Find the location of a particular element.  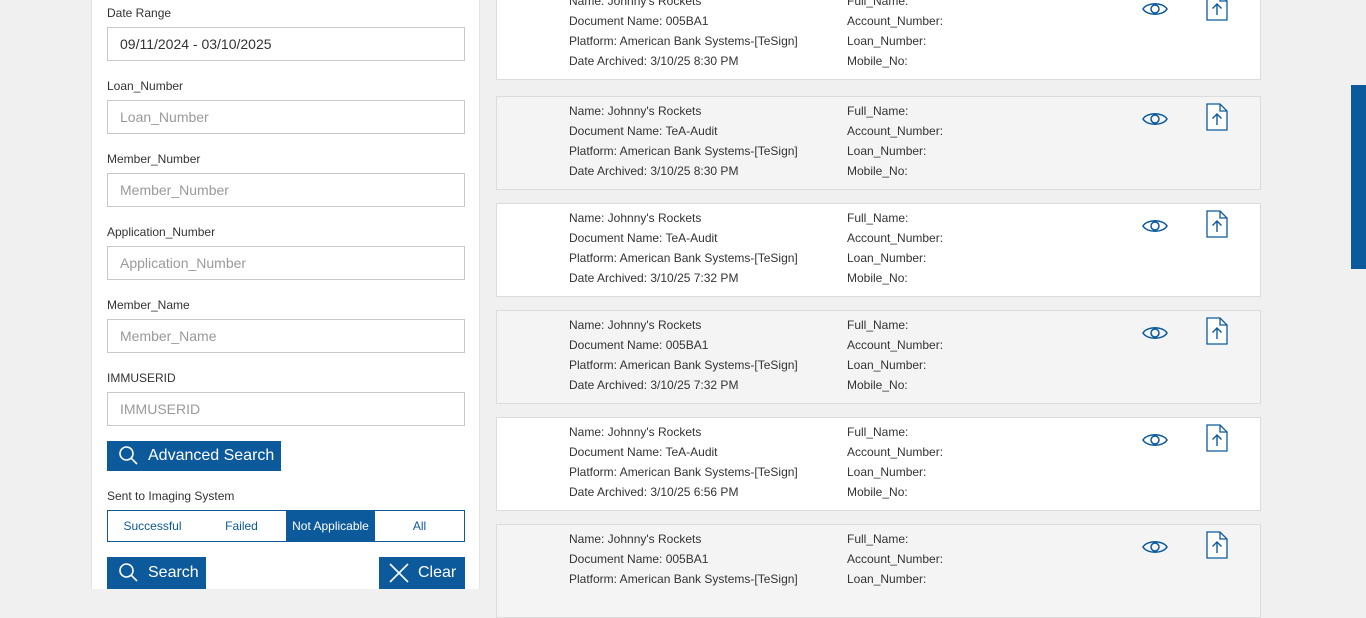

clear-button: Clear is located at coordinates (422, 573).